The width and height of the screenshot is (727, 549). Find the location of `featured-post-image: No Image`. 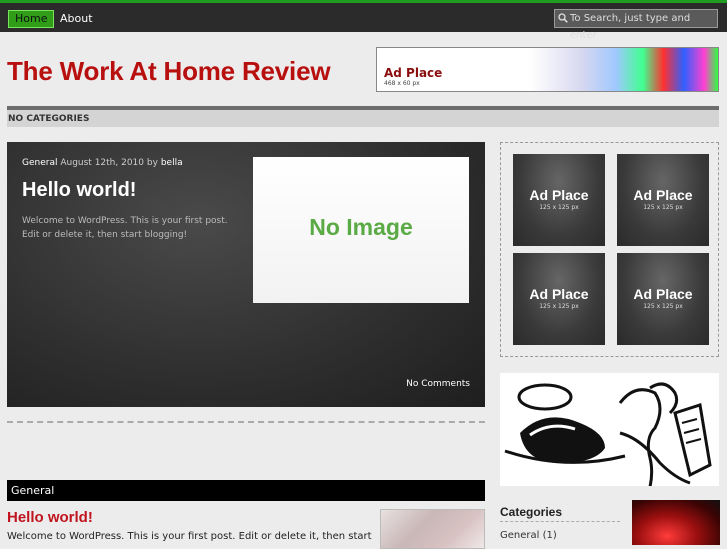

featured-post-image: No Image is located at coordinates (361, 230).